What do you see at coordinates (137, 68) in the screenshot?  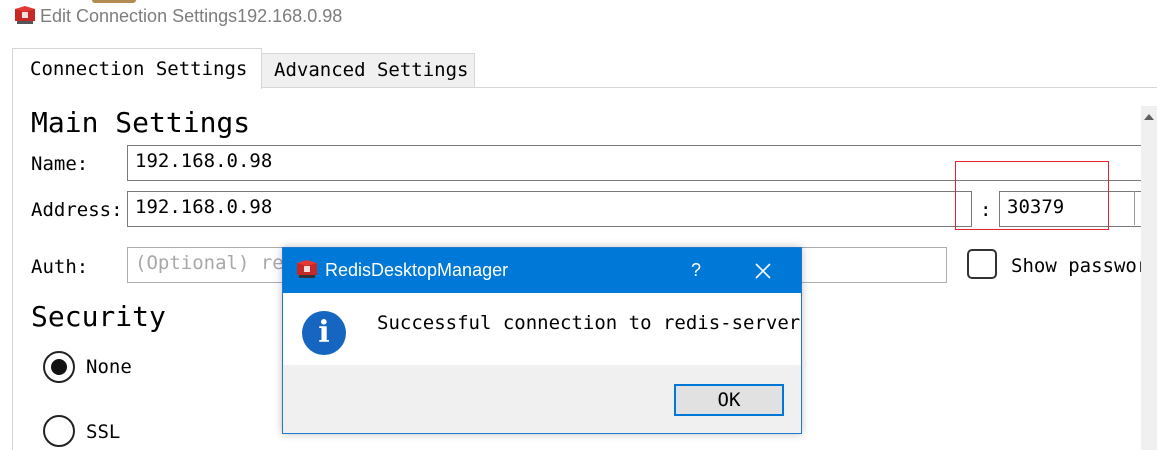 I see `tab-connection-settings: Connection Settings` at bounding box center [137, 68].